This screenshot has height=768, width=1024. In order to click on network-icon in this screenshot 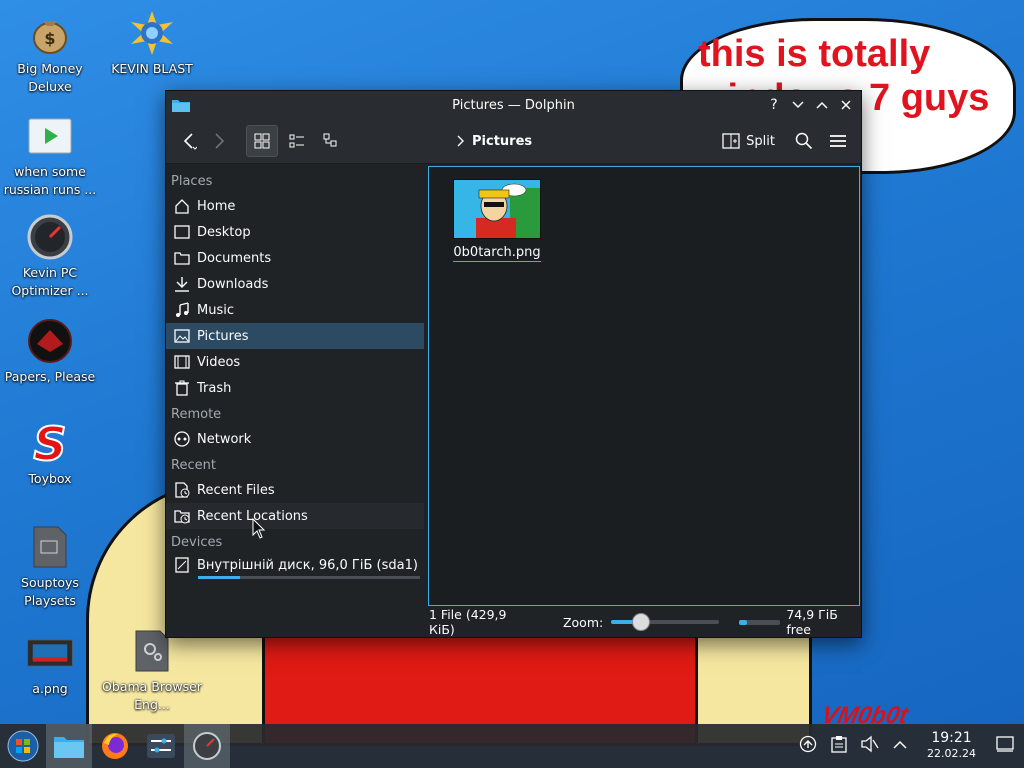, I will do `click(182, 439)`.